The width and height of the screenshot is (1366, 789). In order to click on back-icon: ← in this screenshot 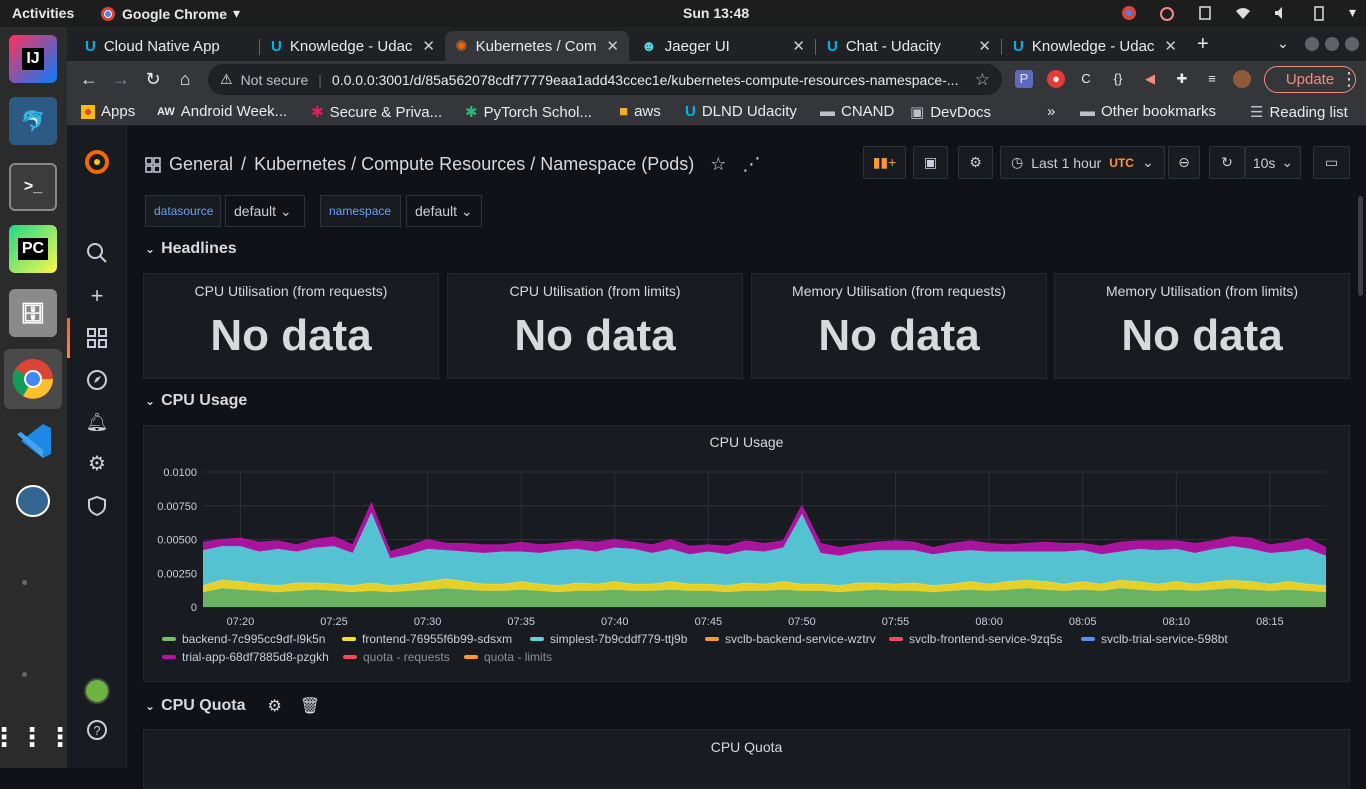, I will do `click(89, 81)`.